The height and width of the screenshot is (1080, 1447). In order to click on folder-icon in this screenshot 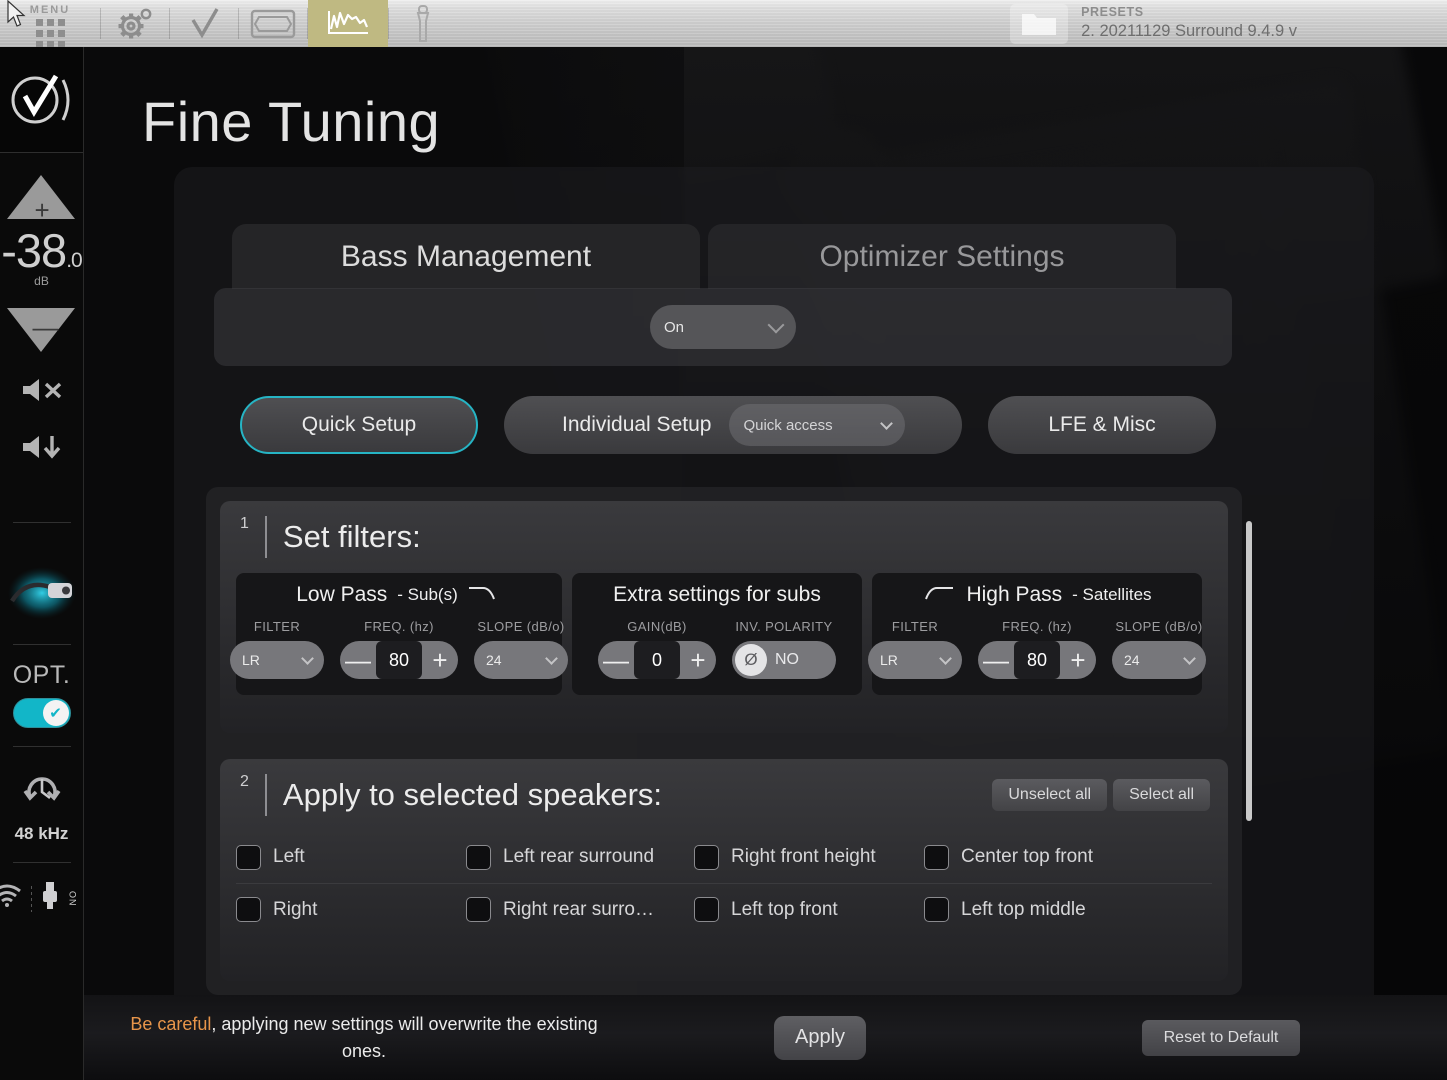, I will do `click(1039, 24)`.